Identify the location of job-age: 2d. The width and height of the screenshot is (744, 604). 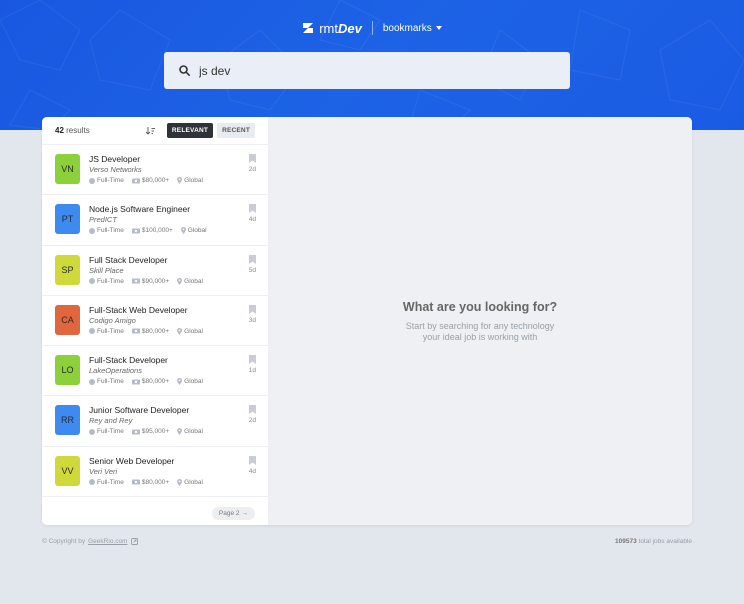
(252, 421).